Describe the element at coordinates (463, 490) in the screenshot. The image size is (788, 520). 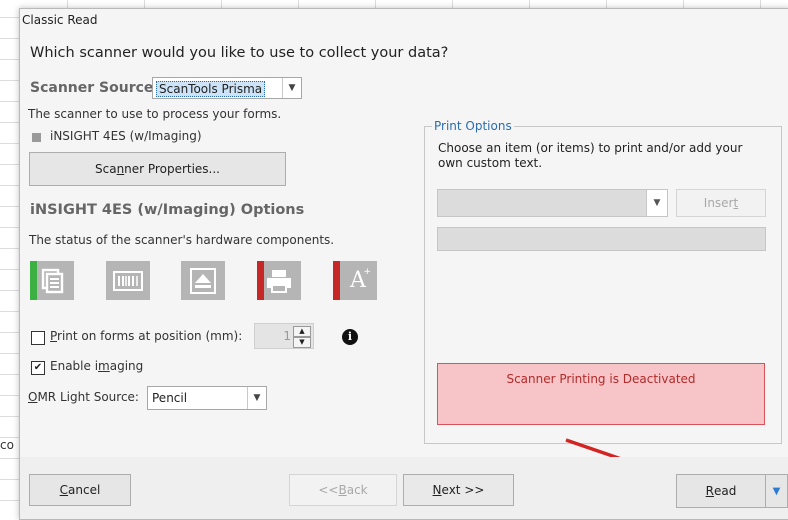
I see `next-label-b: ext >>` at that location.